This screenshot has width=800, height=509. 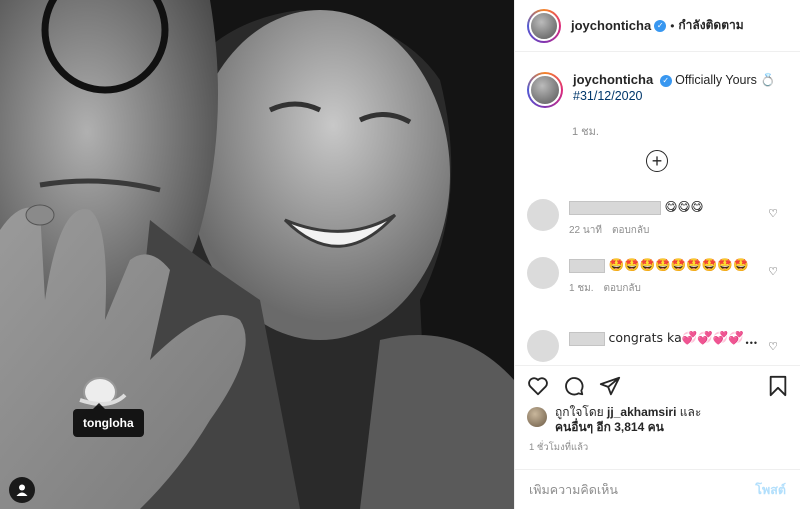 What do you see at coordinates (585, 230) in the screenshot?
I see `comment-time: 22 นาที` at bounding box center [585, 230].